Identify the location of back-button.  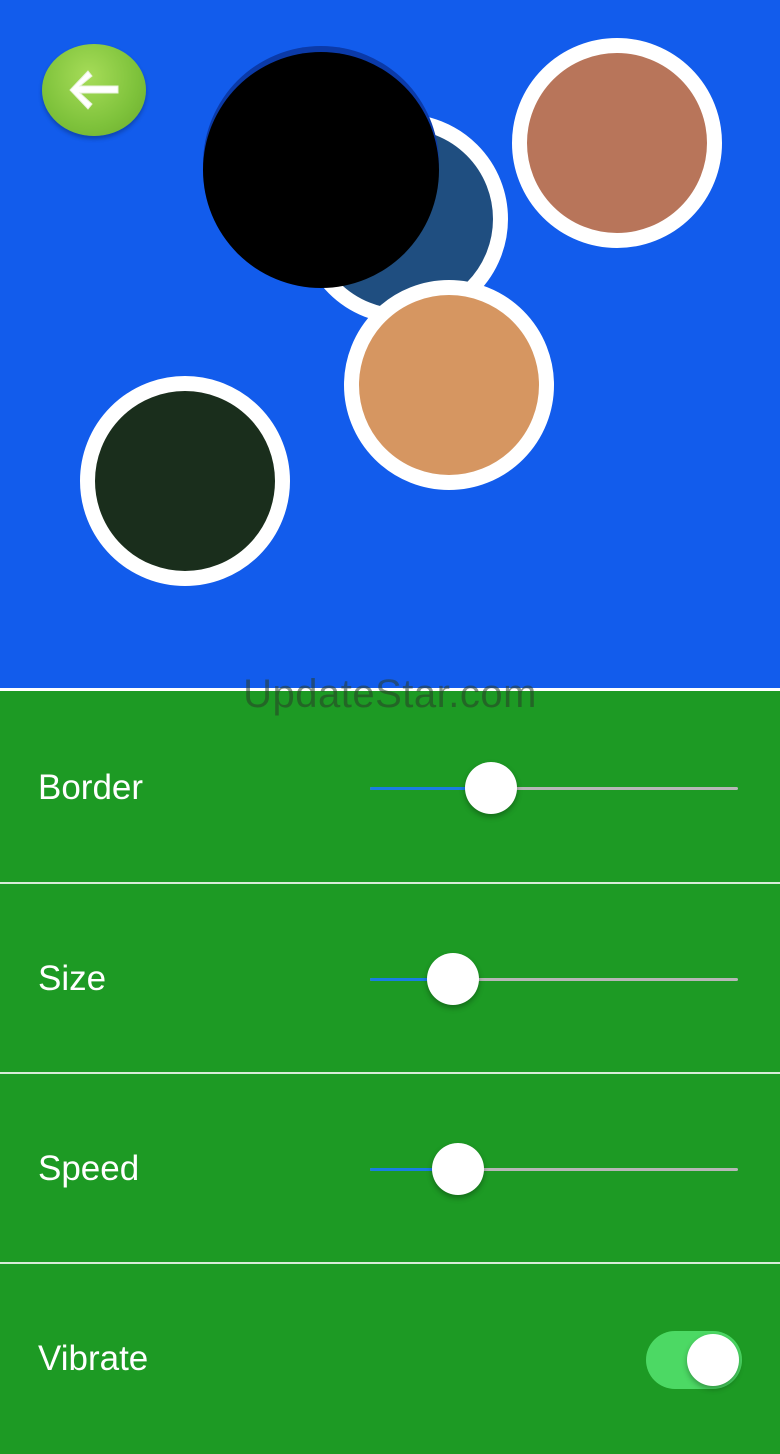
(94, 90).